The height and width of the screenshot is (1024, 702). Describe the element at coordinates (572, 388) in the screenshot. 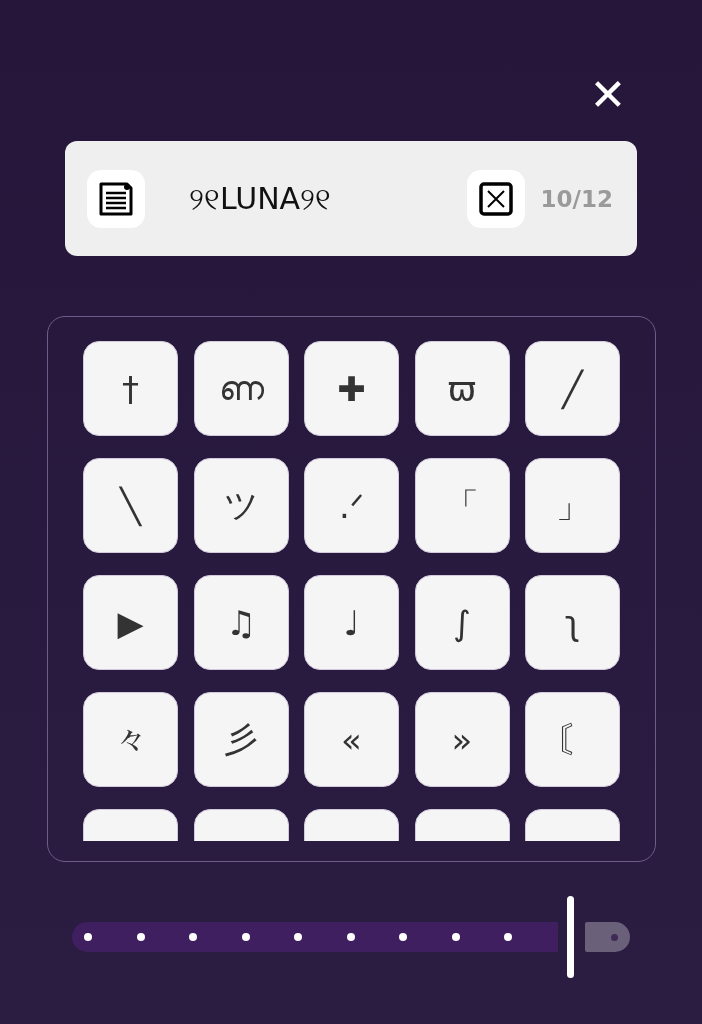

I see `symbol-key: ╱` at that location.